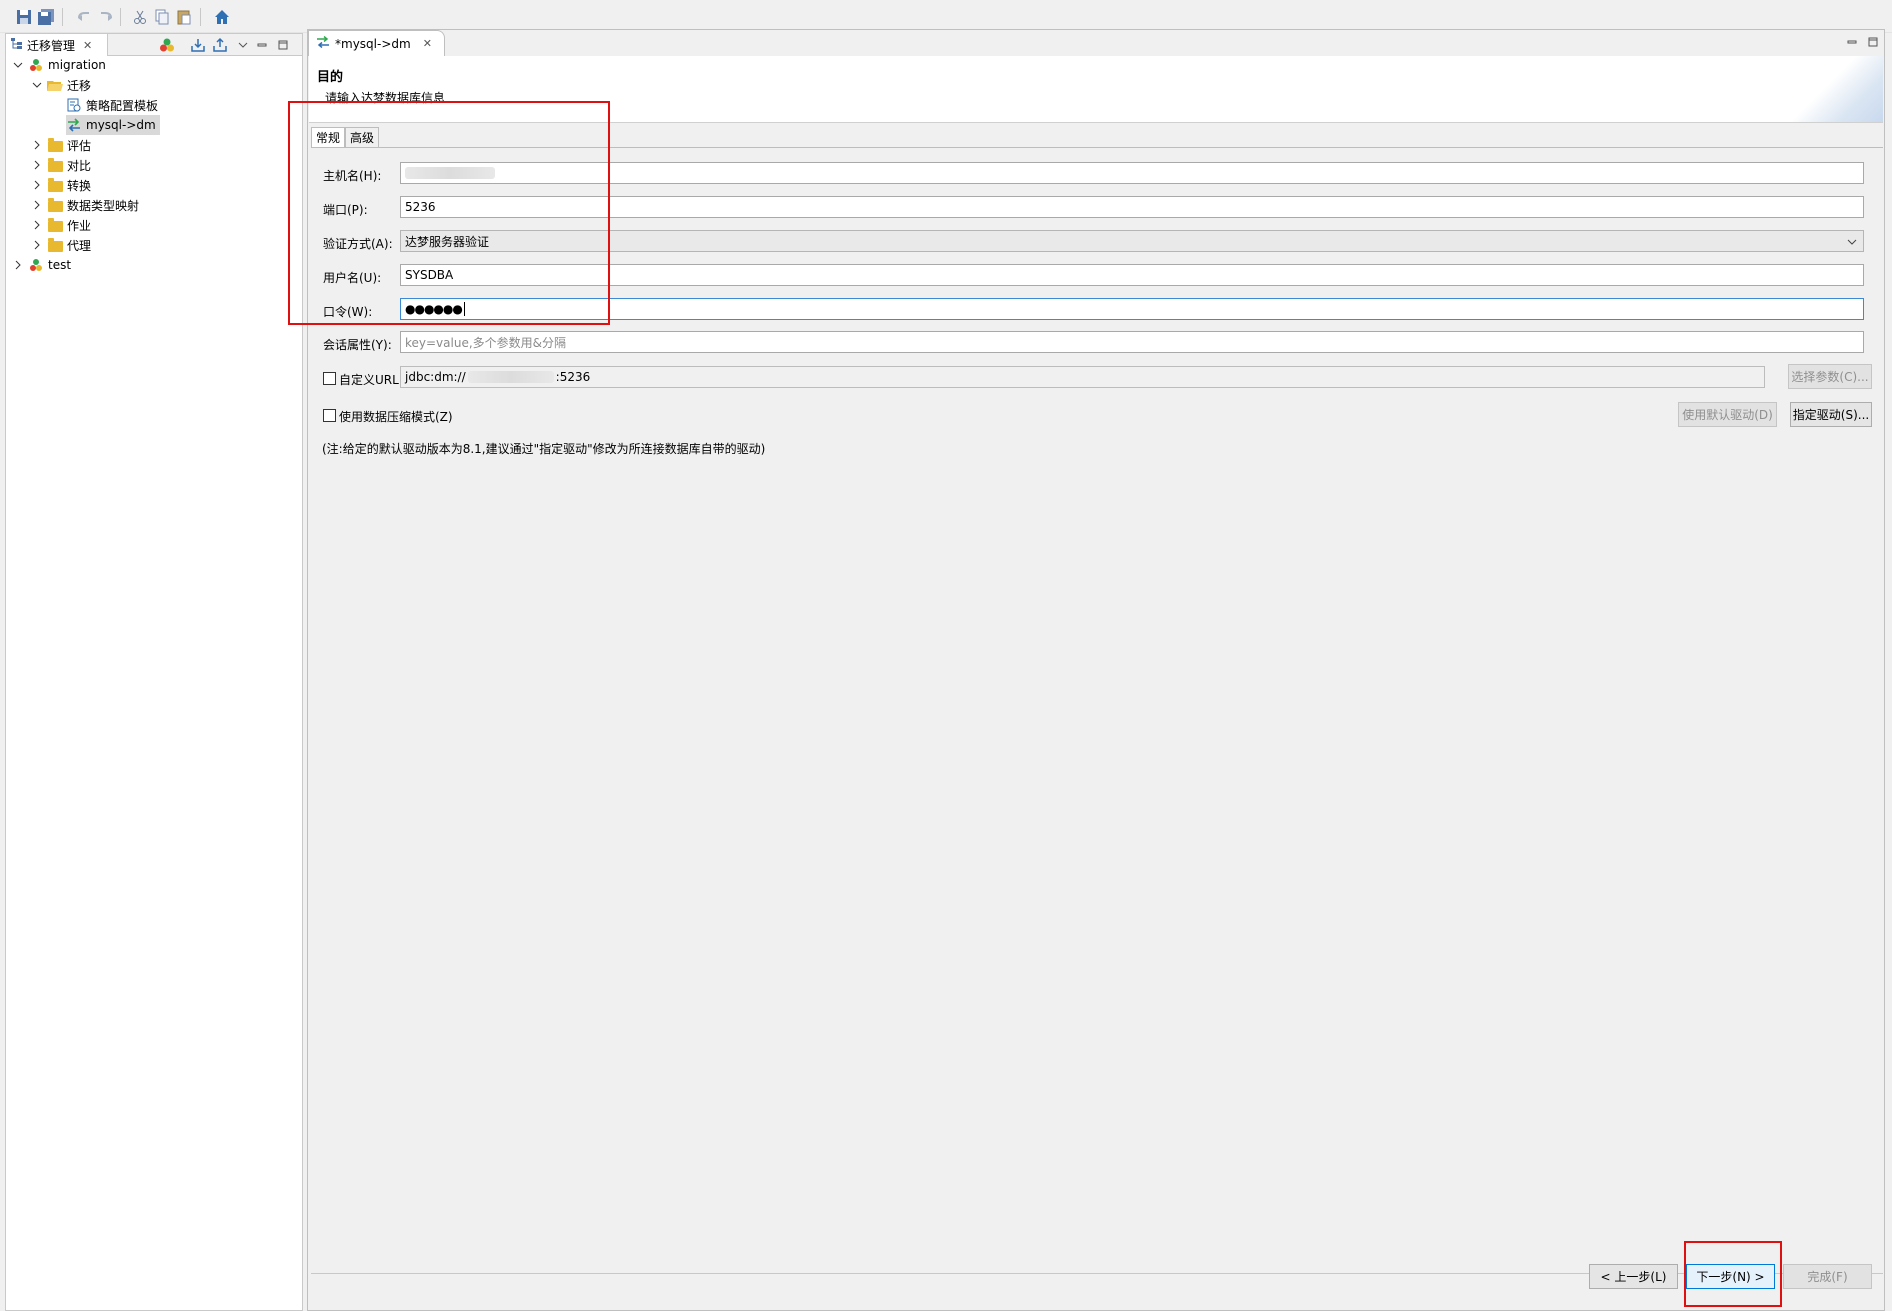 This screenshot has width=1892, height=1311. I want to click on save-all-icon, so click(46, 17).